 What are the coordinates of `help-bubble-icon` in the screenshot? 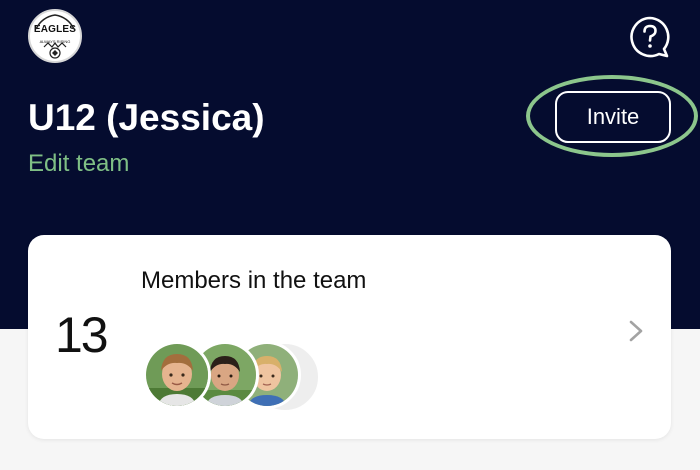 It's located at (650, 37).